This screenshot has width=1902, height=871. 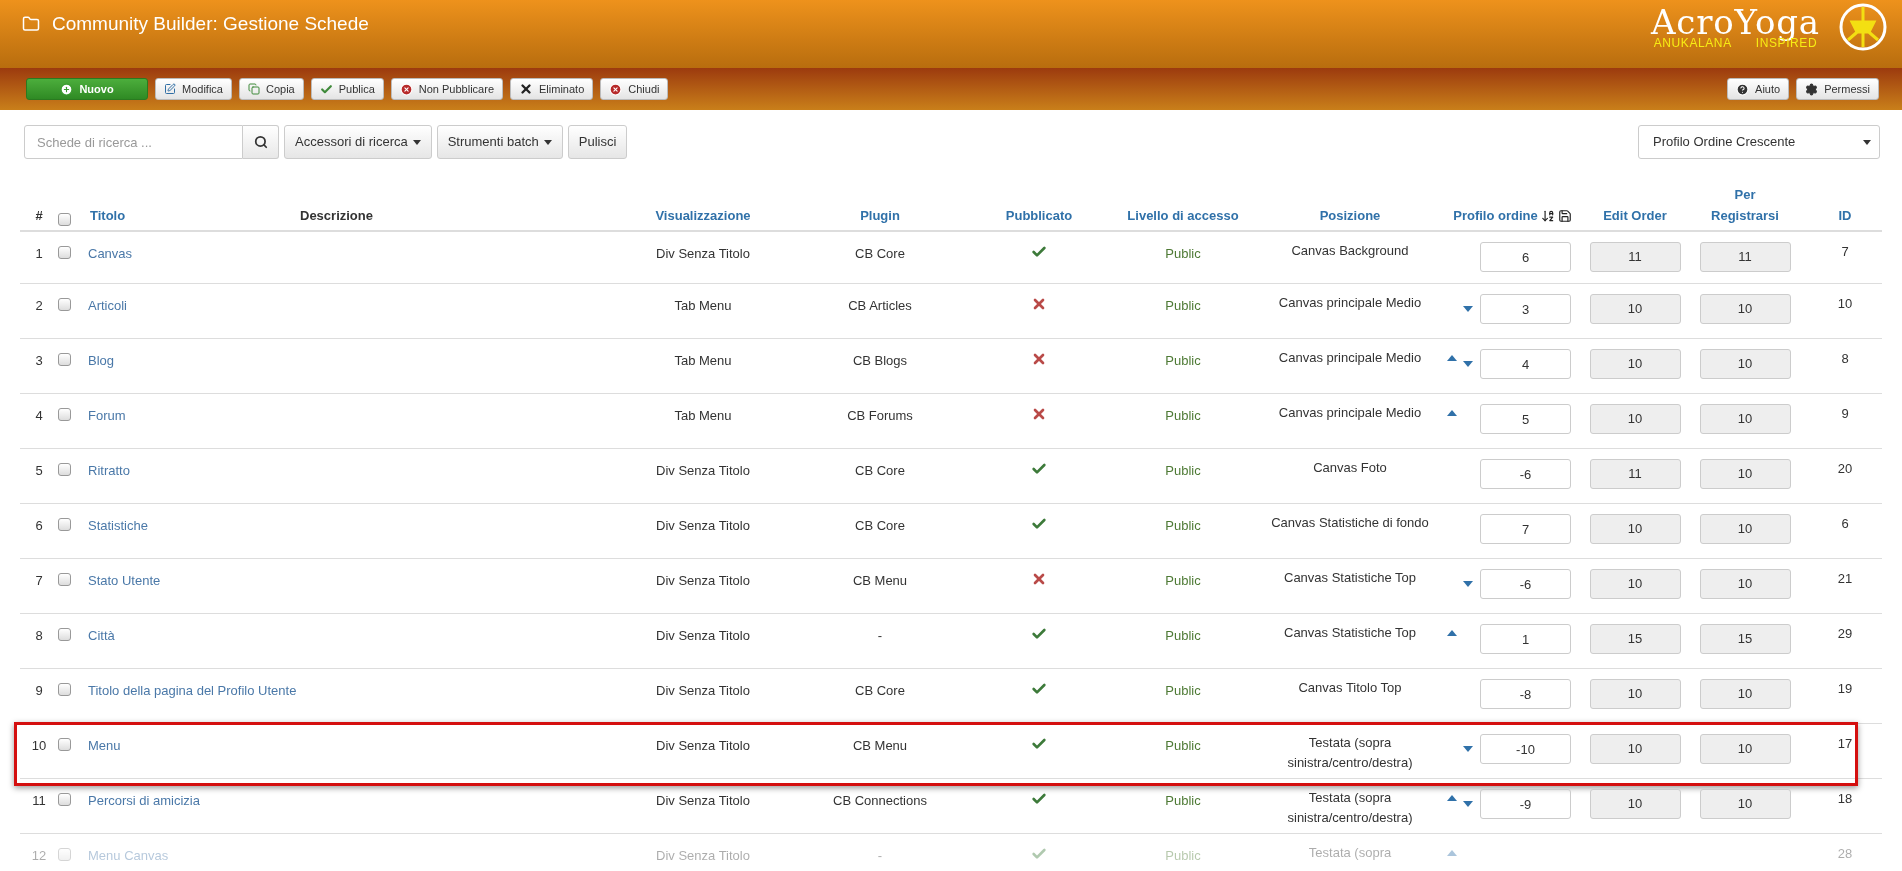 I want to click on sort-icon, so click(x=1547, y=215).